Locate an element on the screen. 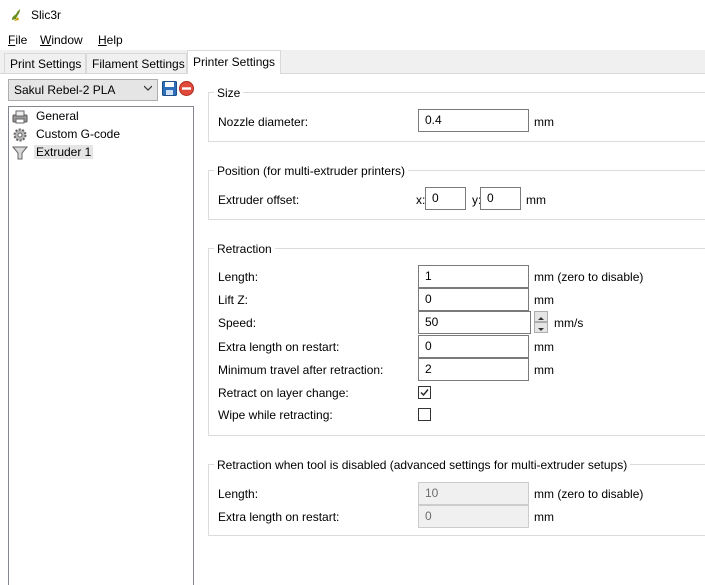 Image resolution: width=705 pixels, height=585 pixels. tree-item-extruder-1: Extruder 1 is located at coordinates (97, 153).